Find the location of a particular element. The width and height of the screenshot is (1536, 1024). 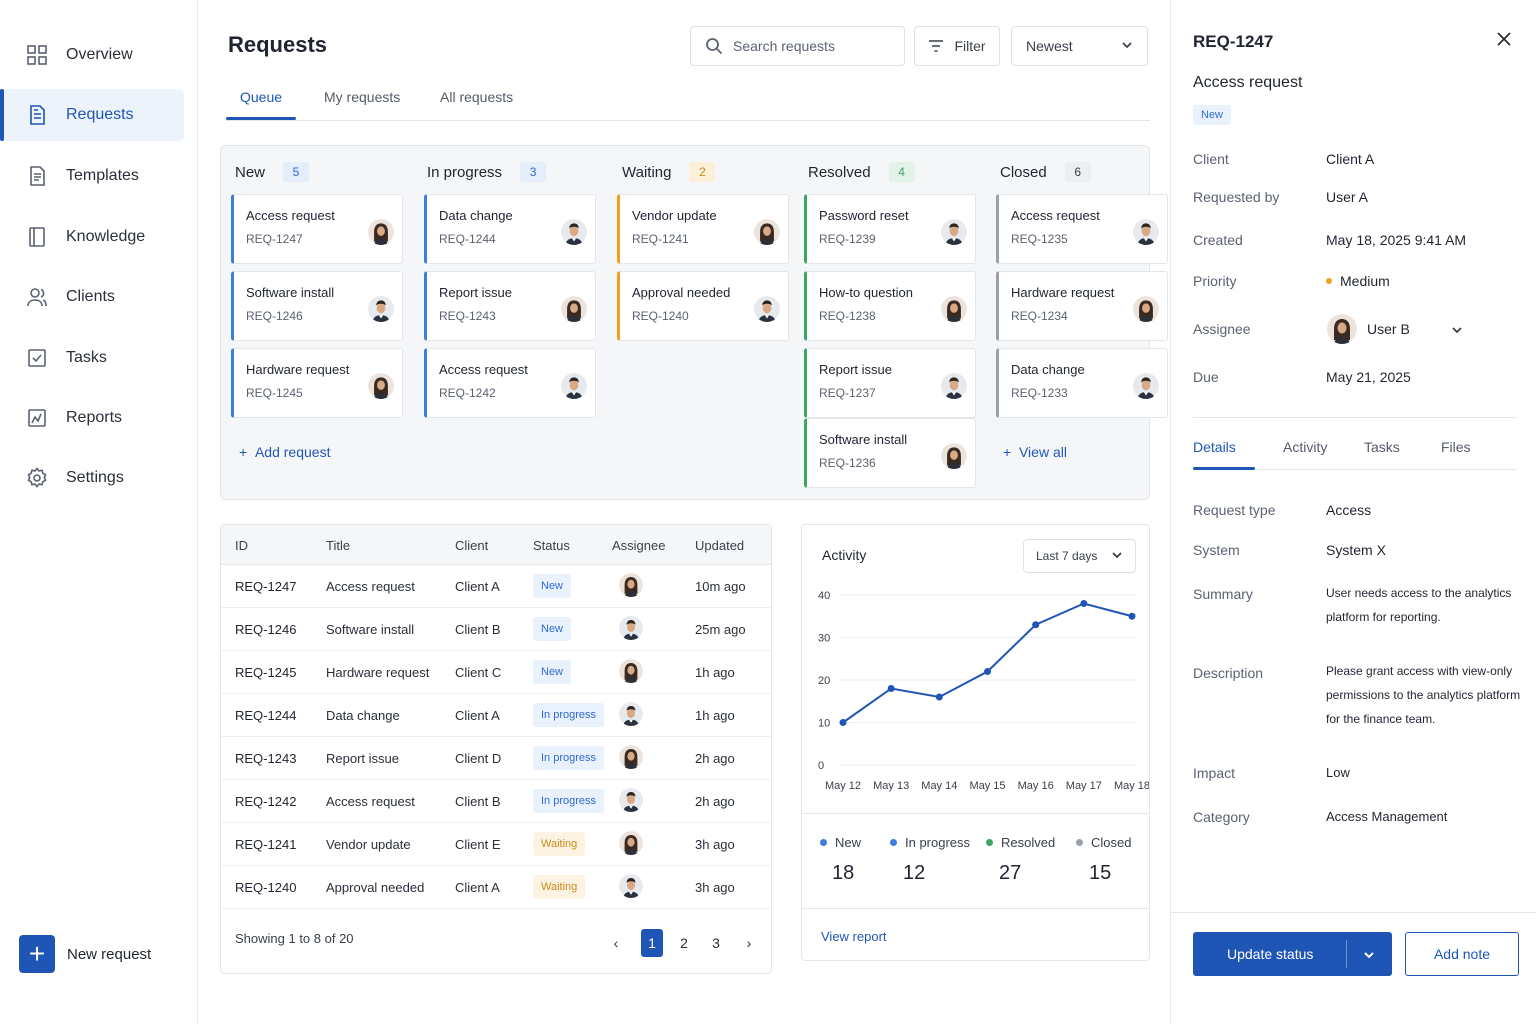

request-card: Data change REQ-1244 is located at coordinates (510, 229).